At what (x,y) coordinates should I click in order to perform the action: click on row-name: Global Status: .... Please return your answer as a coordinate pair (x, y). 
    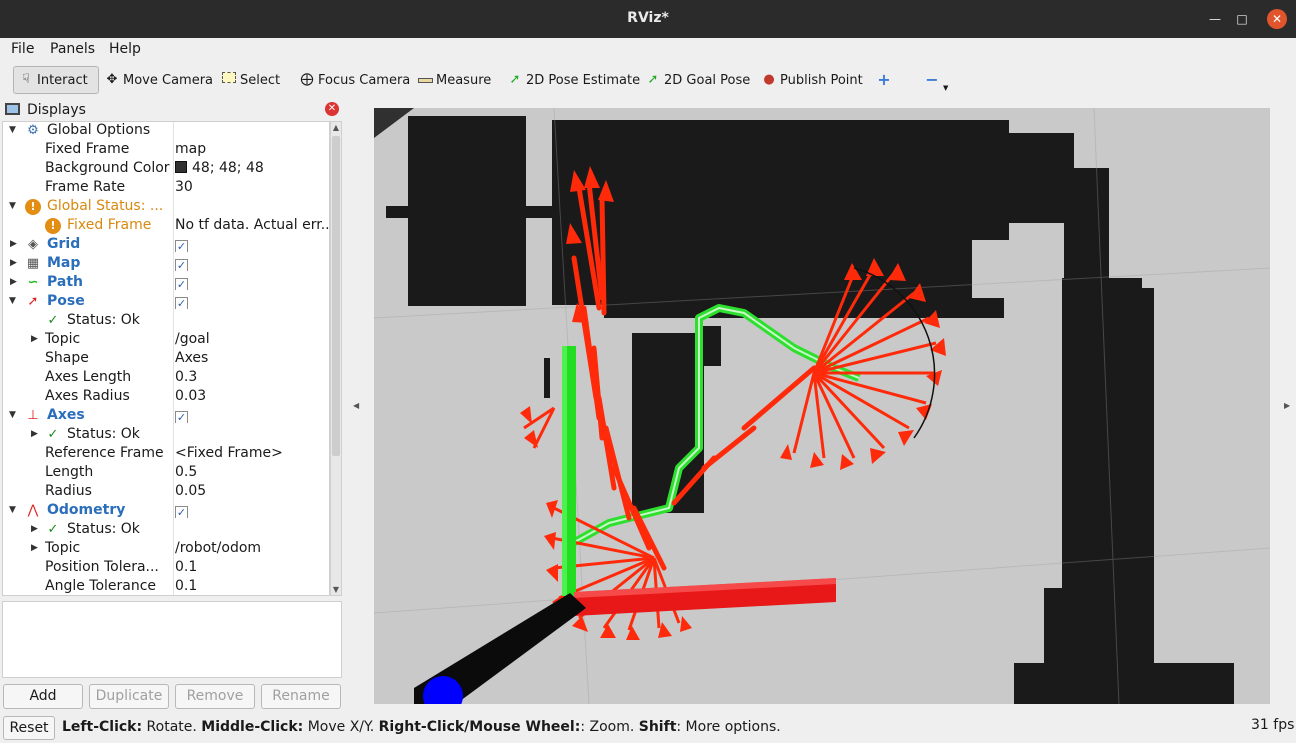
    Looking at the image, I should click on (105, 206).